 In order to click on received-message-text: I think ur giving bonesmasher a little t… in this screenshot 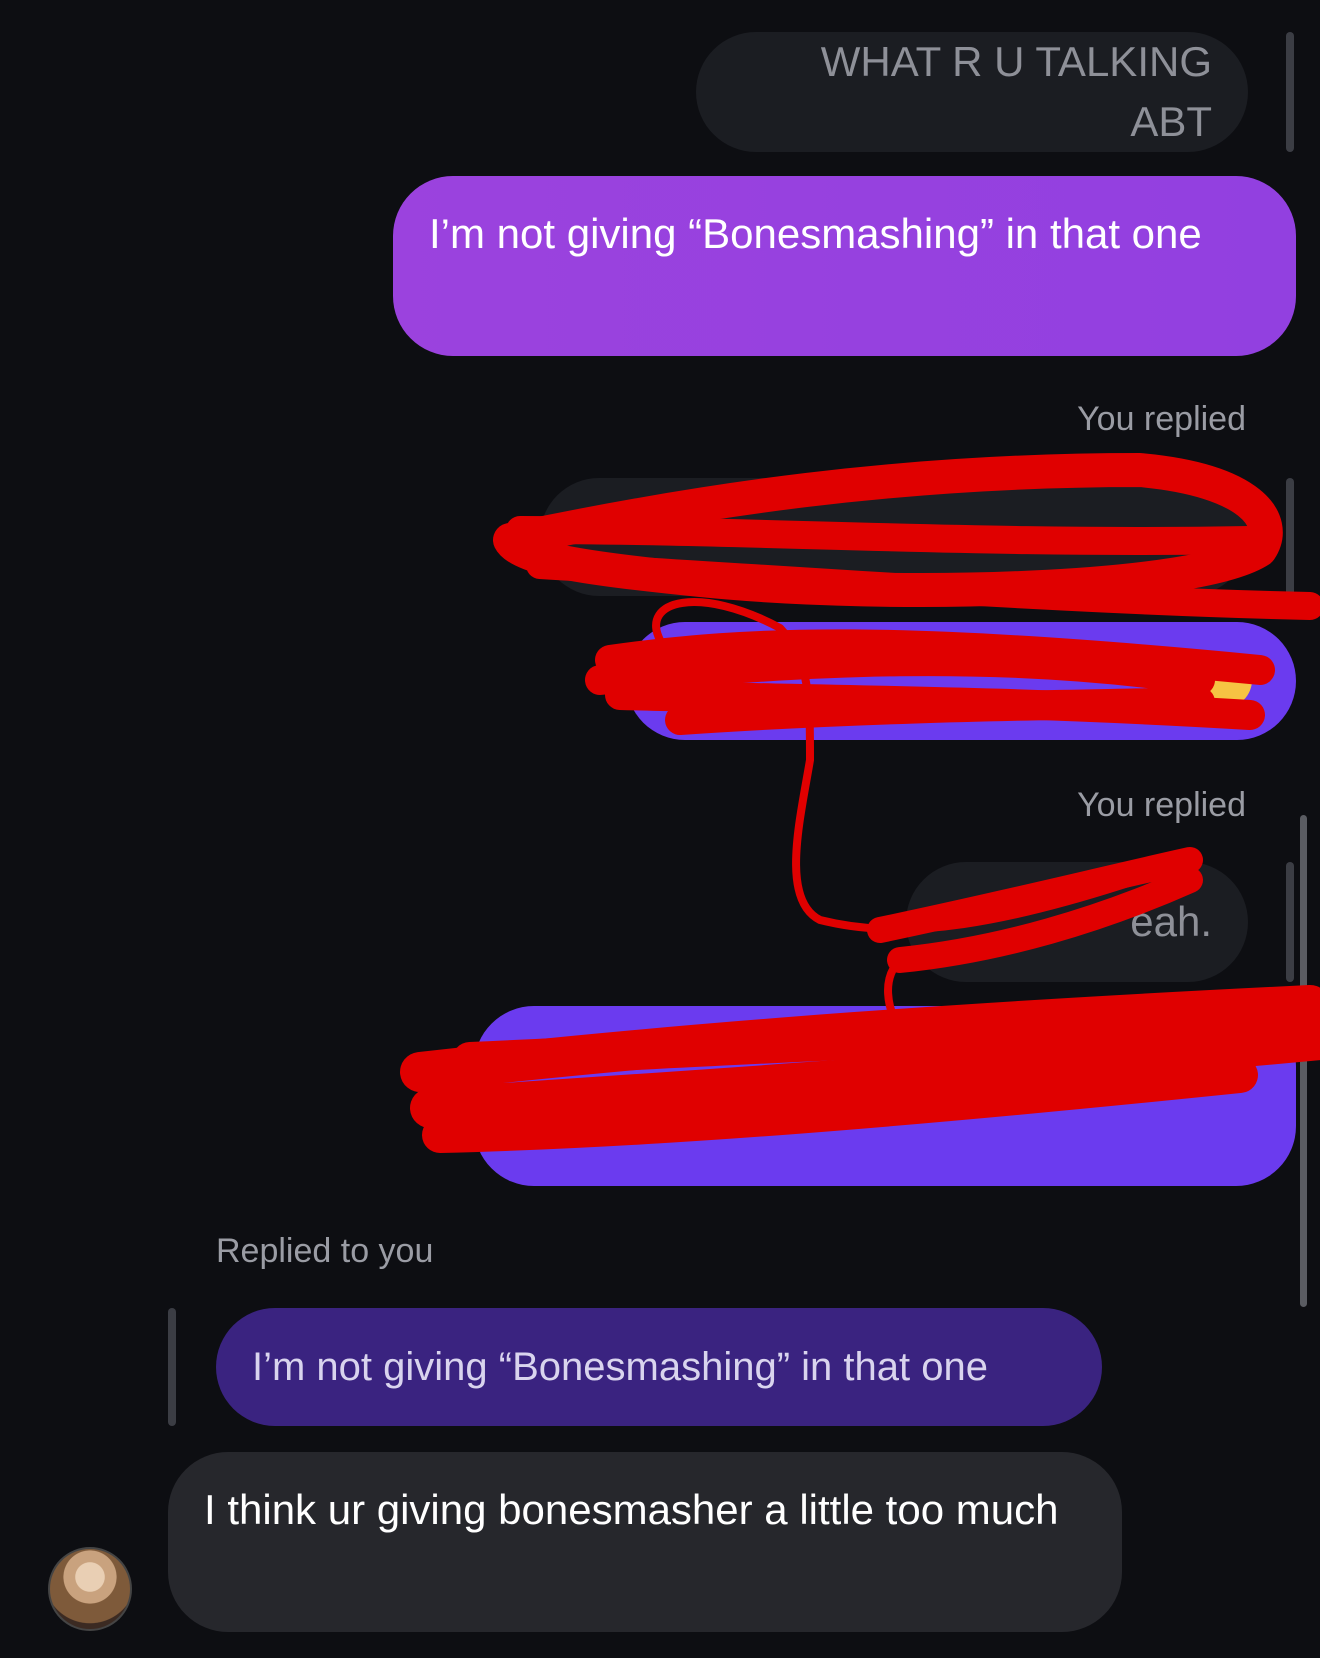, I will do `click(631, 1509)`.